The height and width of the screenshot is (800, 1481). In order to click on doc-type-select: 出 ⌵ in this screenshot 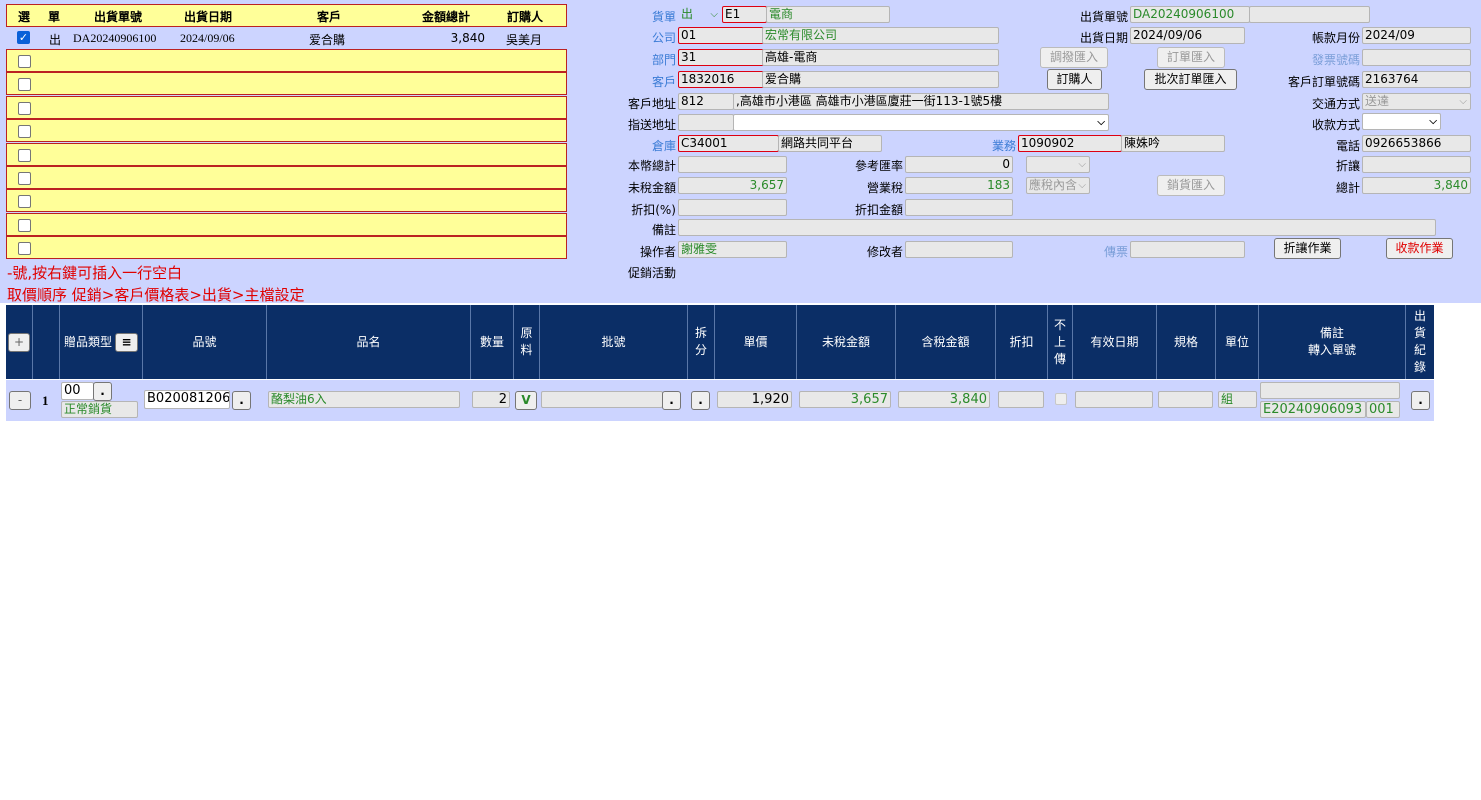, I will do `click(700, 14)`.